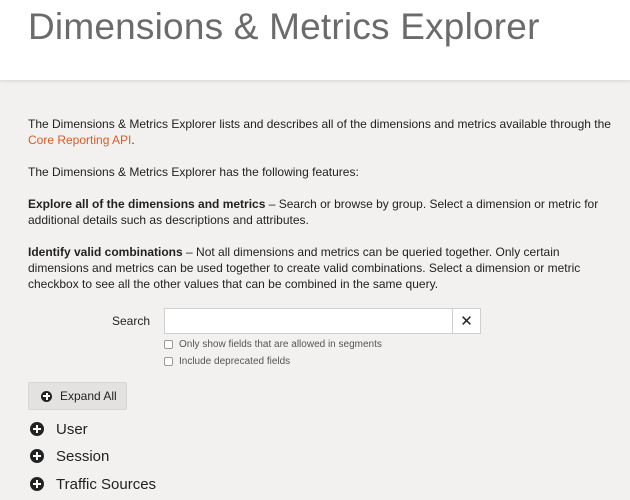  What do you see at coordinates (105, 252) in the screenshot?
I see `feature-combinations-title: Identify valid combinations` at bounding box center [105, 252].